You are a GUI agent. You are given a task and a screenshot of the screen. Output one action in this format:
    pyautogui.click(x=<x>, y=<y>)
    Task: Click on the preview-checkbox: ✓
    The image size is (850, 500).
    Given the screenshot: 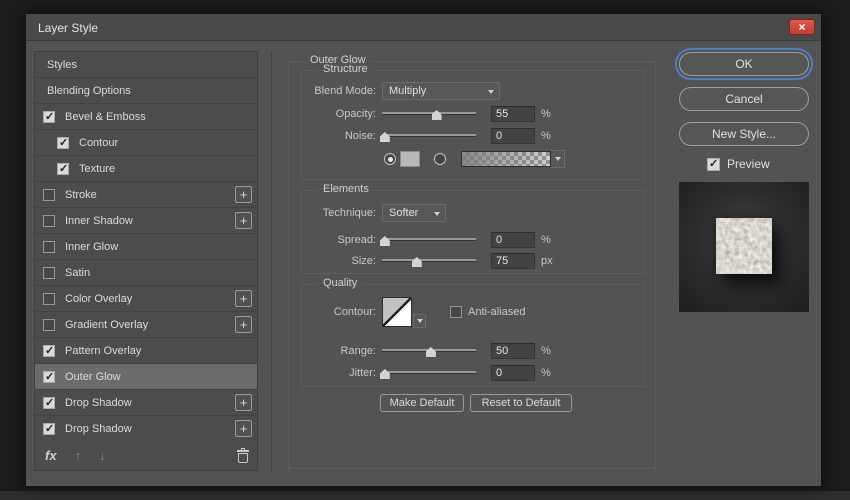 What is the action you would take?
    pyautogui.click(x=713, y=164)
    